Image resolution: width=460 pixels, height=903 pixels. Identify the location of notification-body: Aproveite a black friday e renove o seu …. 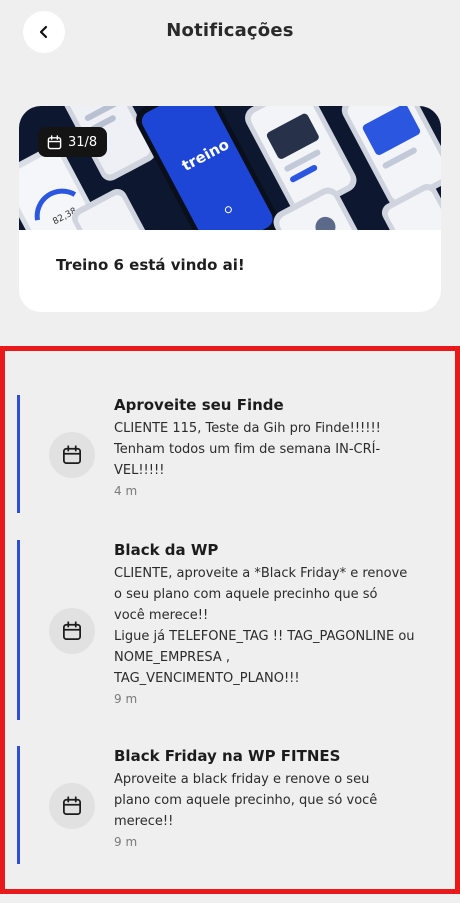
(246, 800).